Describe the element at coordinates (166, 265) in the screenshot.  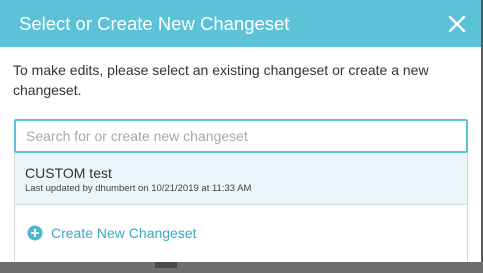
I see `background-handle` at that location.